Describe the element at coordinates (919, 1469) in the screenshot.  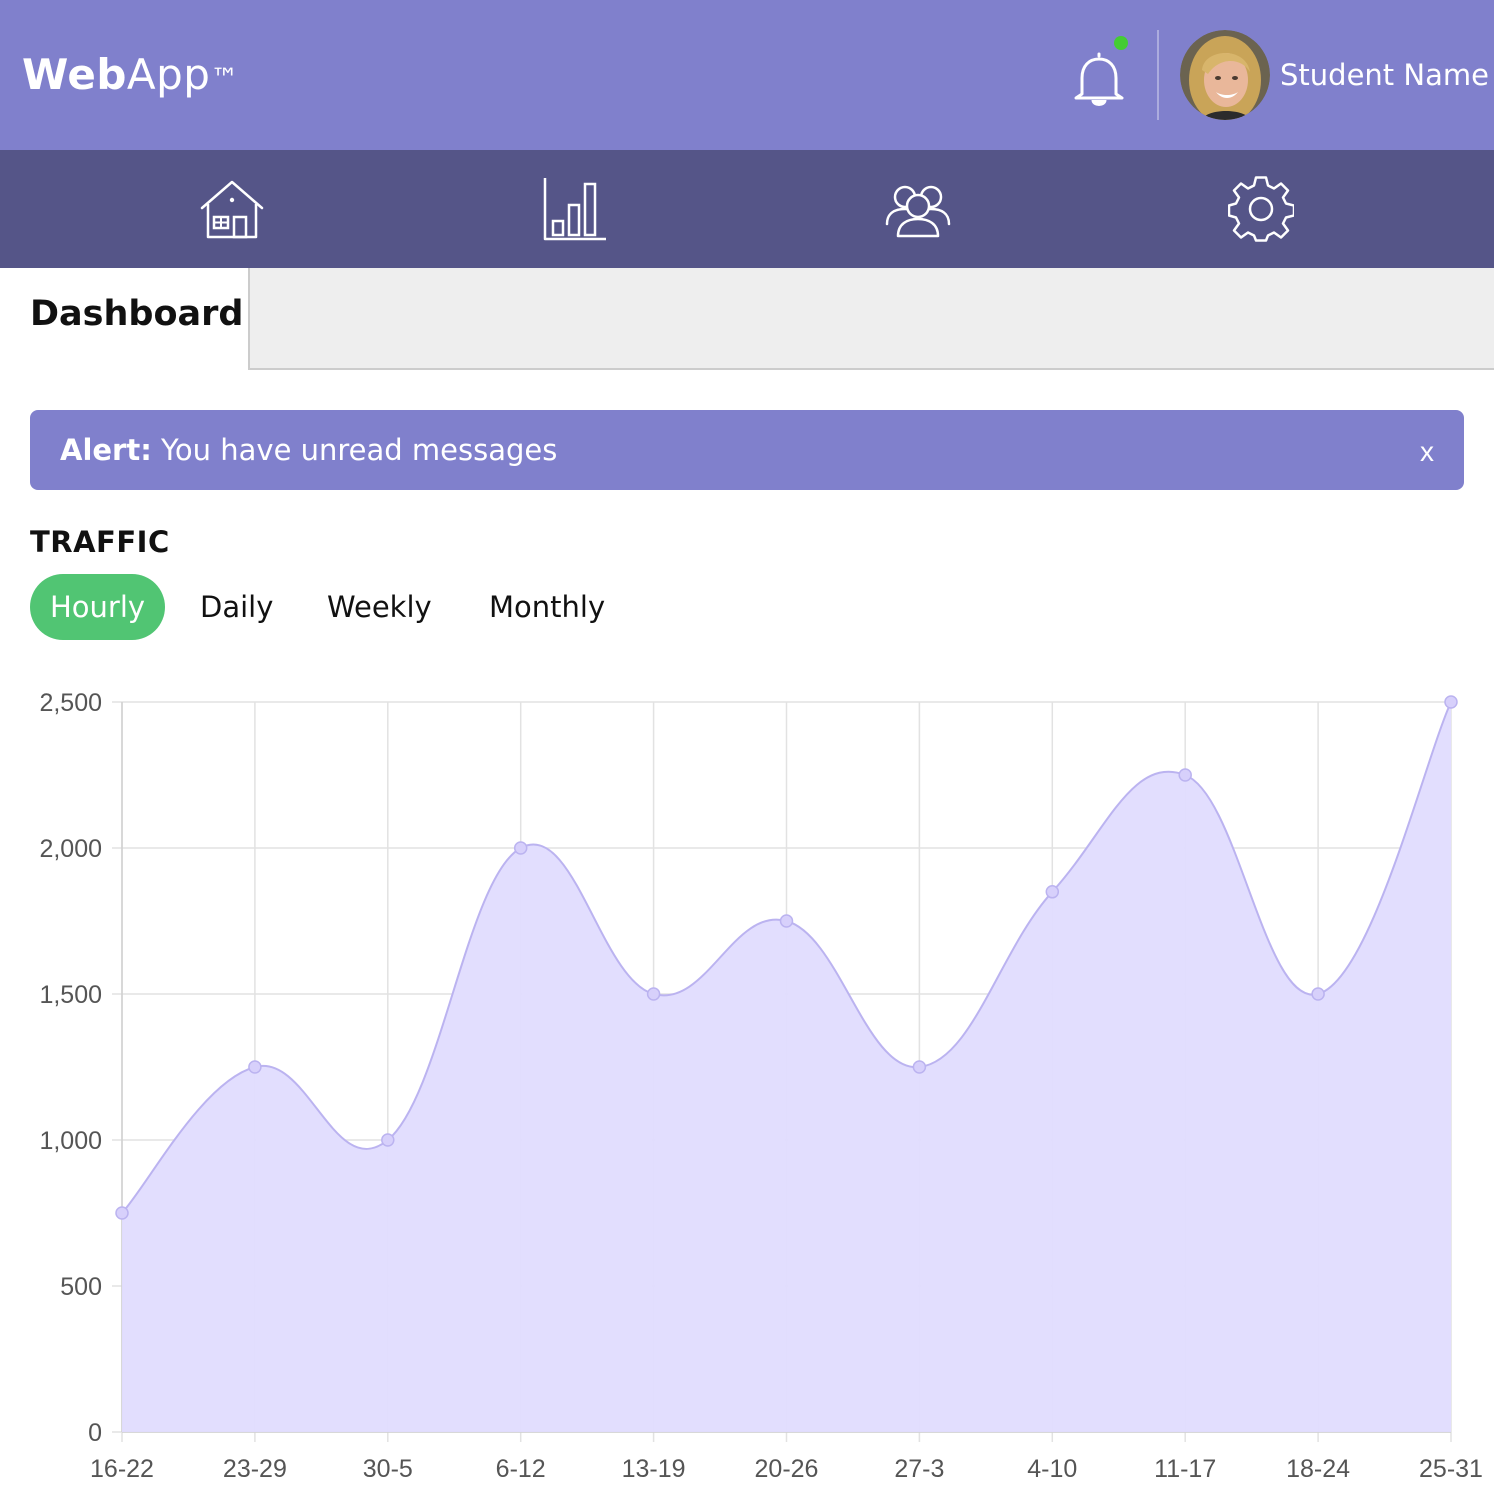
I see `x-tick-label: 27-3` at that location.